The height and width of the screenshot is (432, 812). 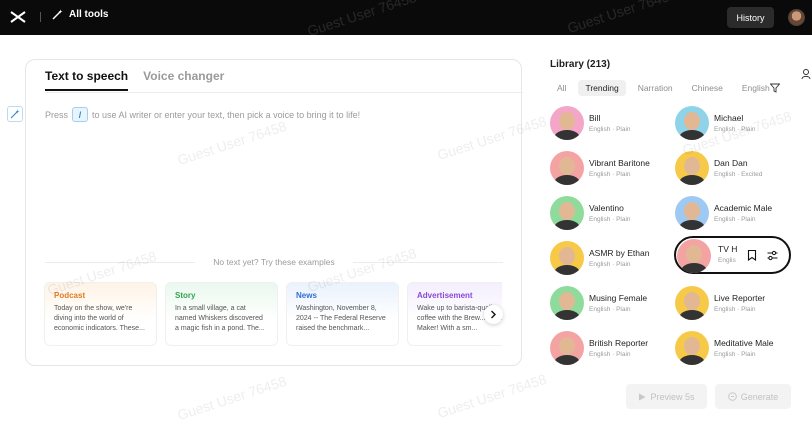 I want to click on voice-name: British Reporter, so click(x=619, y=343).